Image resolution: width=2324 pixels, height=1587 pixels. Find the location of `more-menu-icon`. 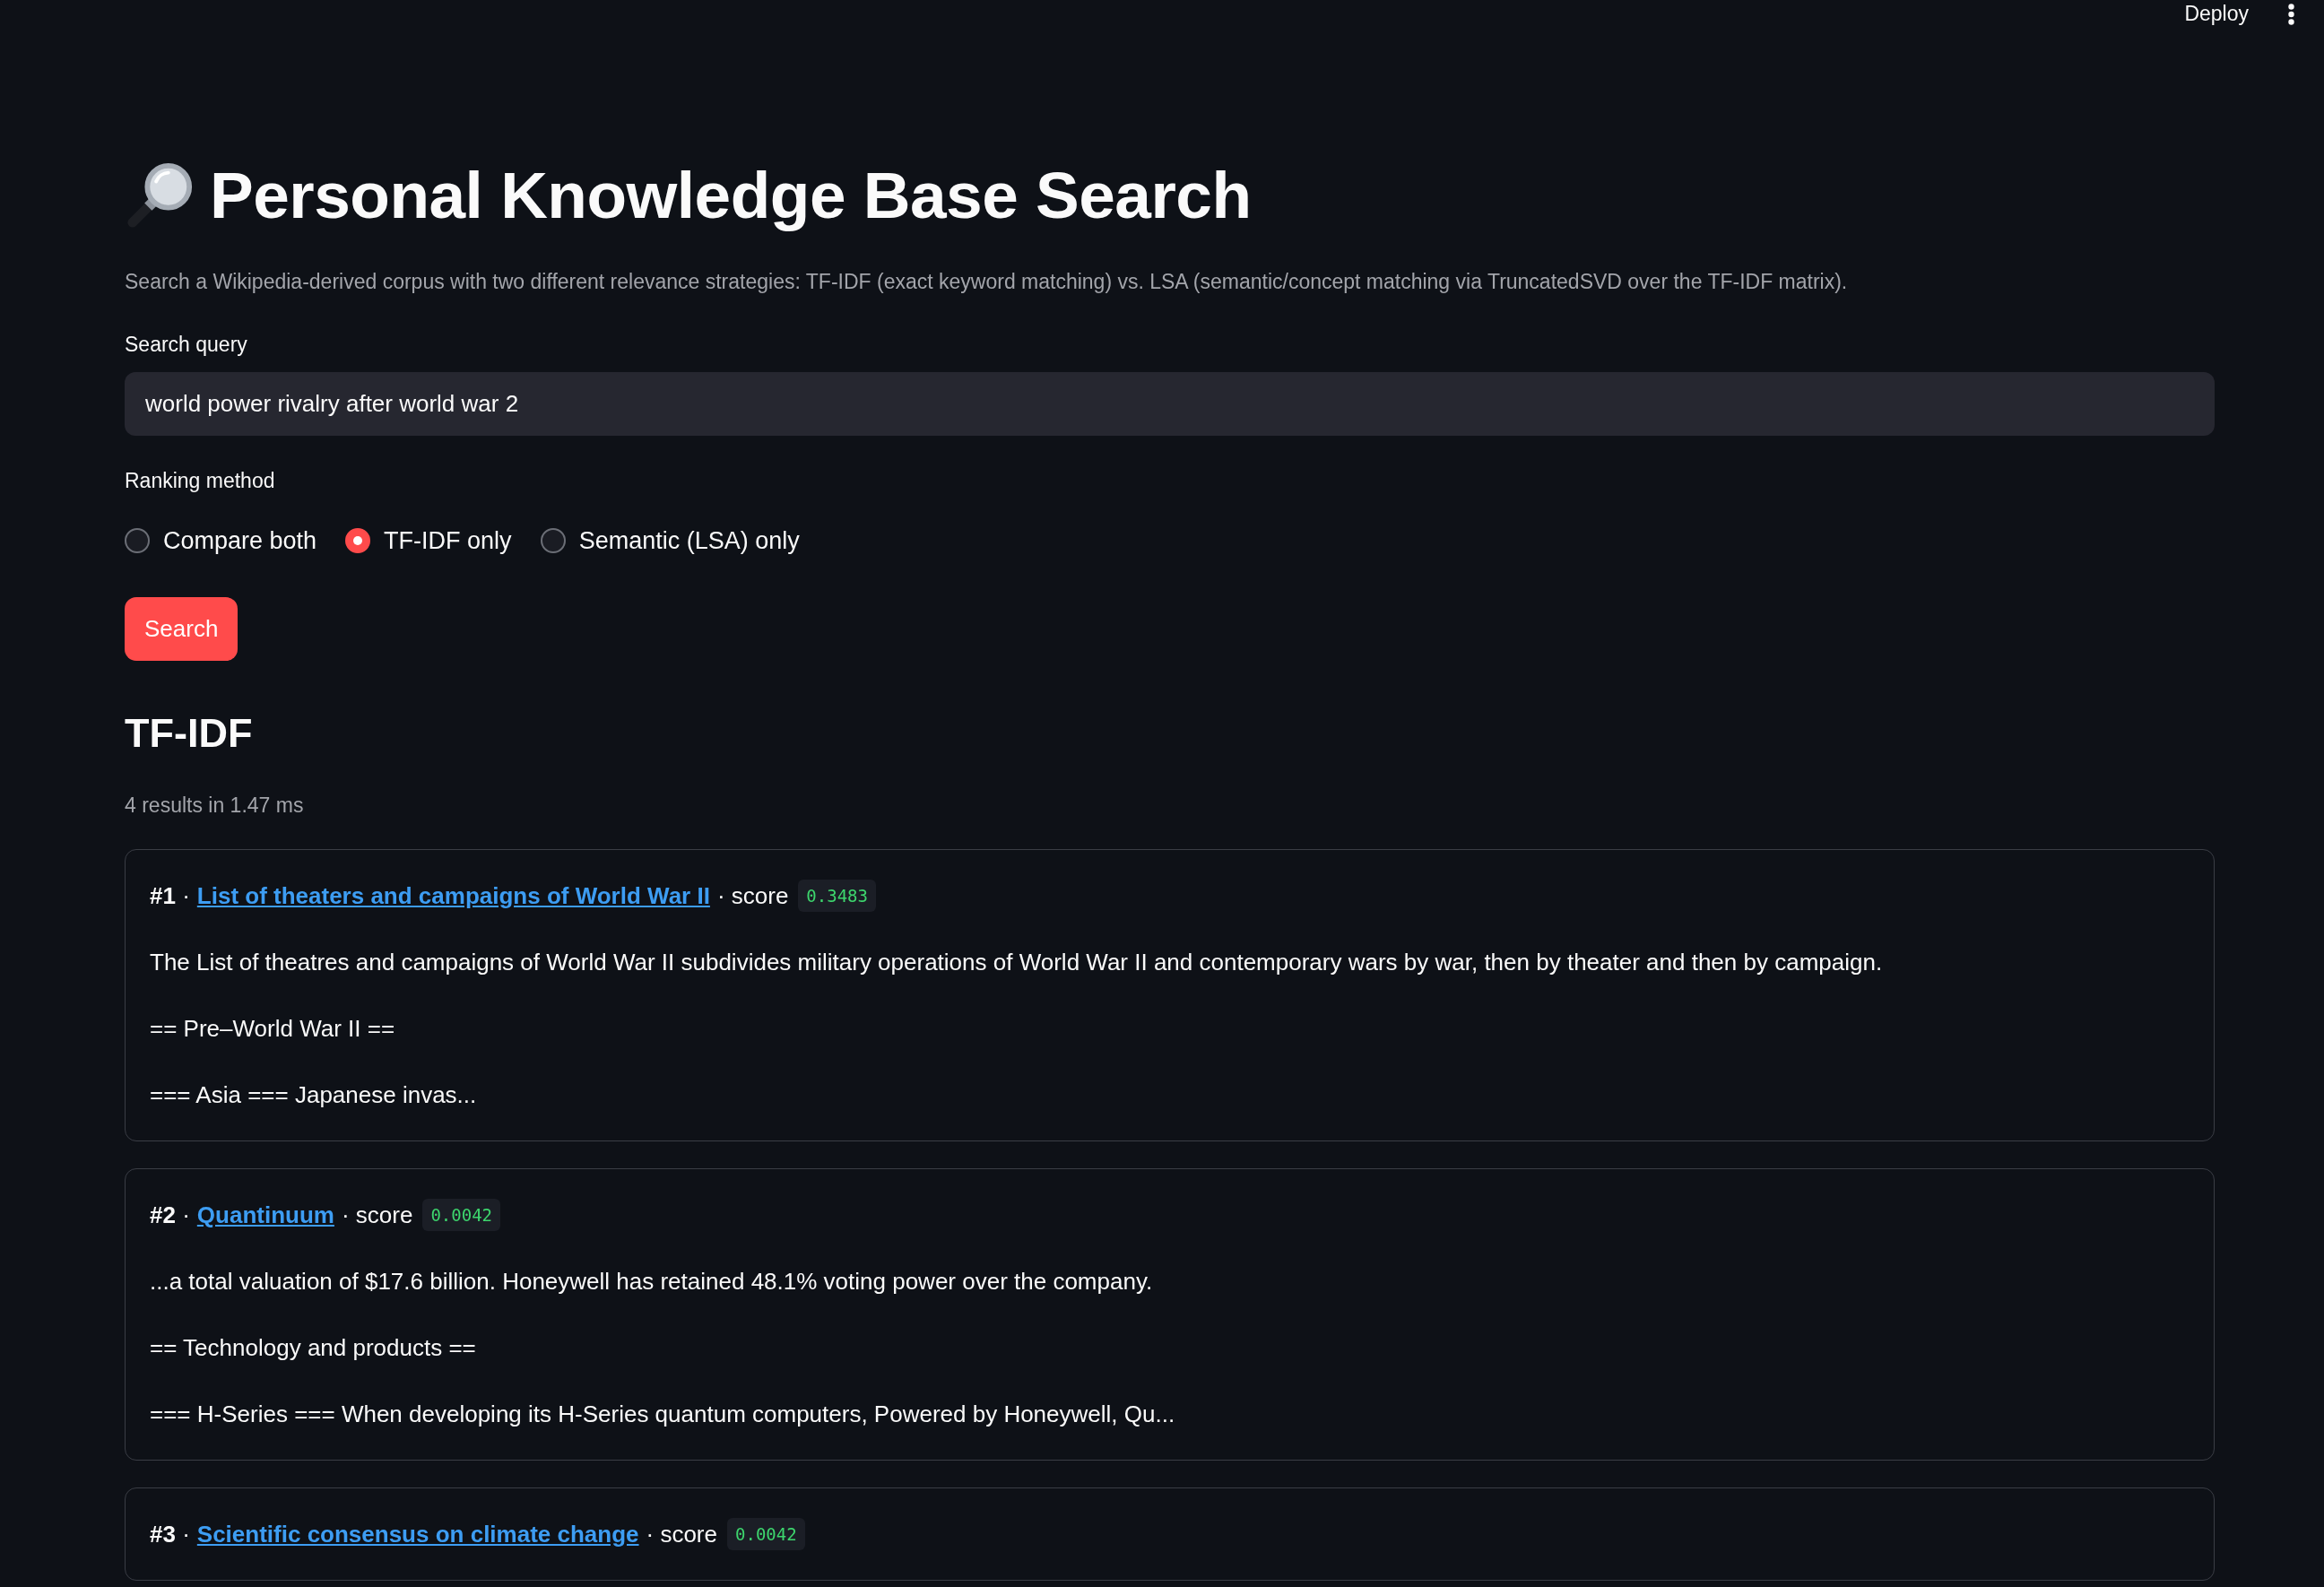

more-menu-icon is located at coordinates (2291, 14).